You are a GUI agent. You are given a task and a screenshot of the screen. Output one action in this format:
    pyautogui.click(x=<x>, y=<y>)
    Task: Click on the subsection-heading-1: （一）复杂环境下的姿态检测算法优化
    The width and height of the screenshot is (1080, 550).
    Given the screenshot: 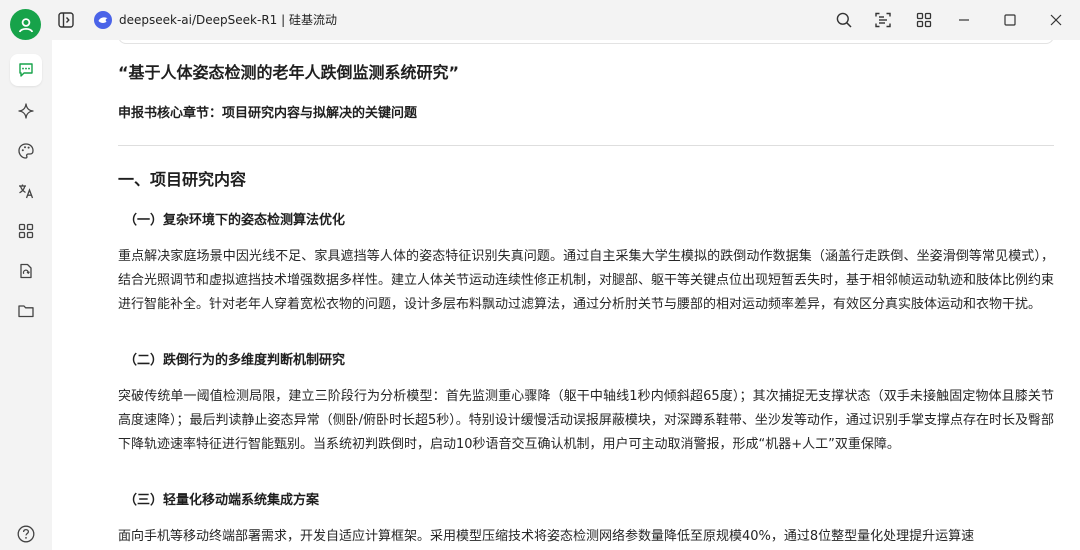 What is the action you would take?
    pyautogui.click(x=235, y=220)
    